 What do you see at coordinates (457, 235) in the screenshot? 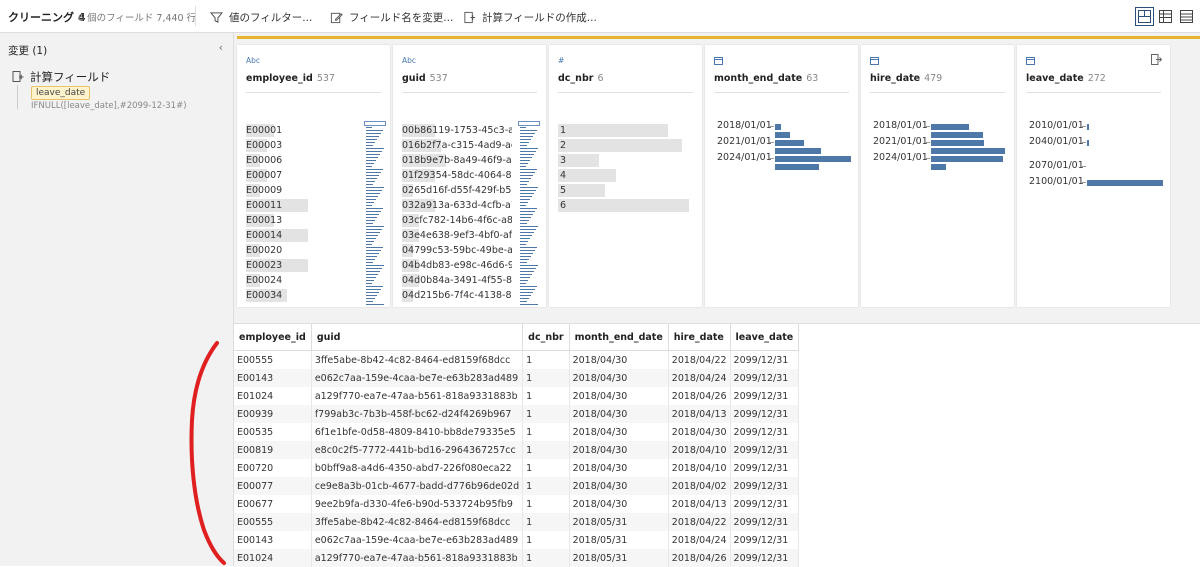
I see `list-item: 03e4e638-9ef3-4bf0-afc6` at bounding box center [457, 235].